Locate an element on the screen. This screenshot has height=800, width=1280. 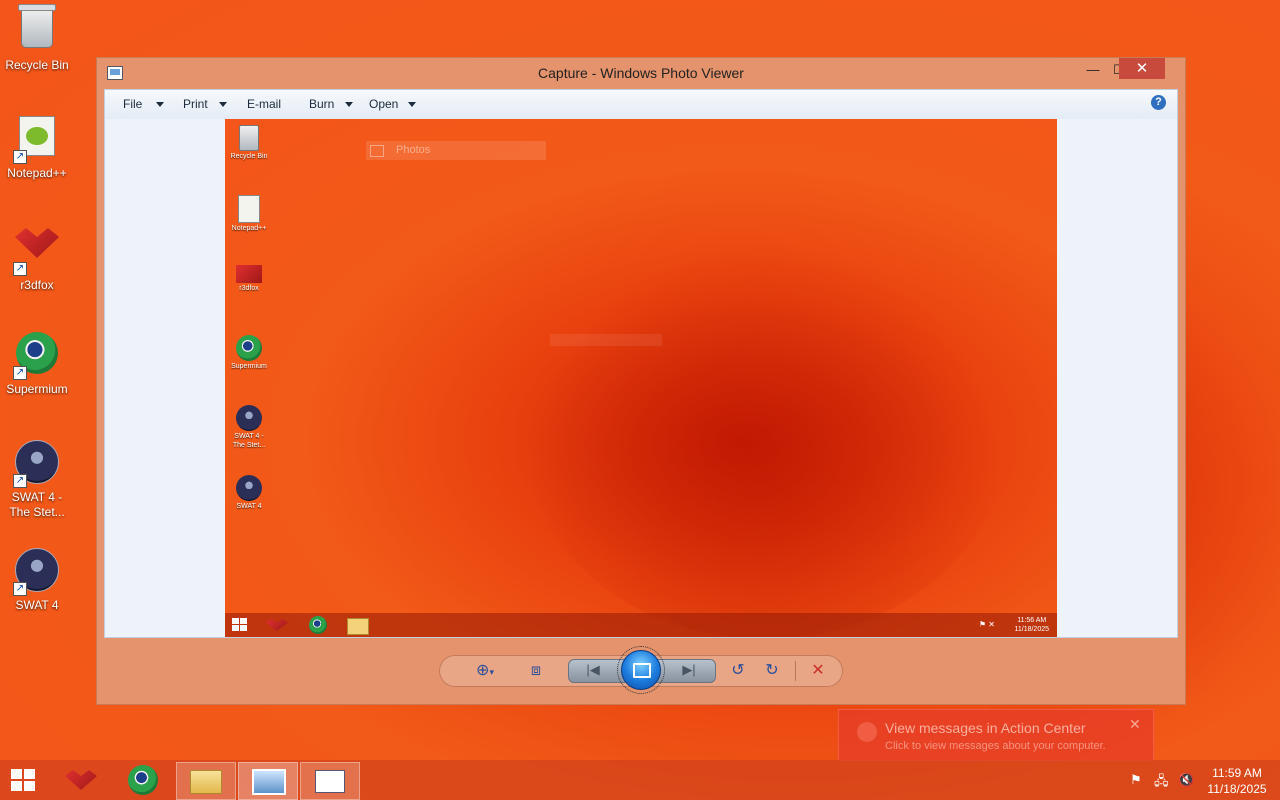
help-icon: ? is located at coordinates (1158, 102).